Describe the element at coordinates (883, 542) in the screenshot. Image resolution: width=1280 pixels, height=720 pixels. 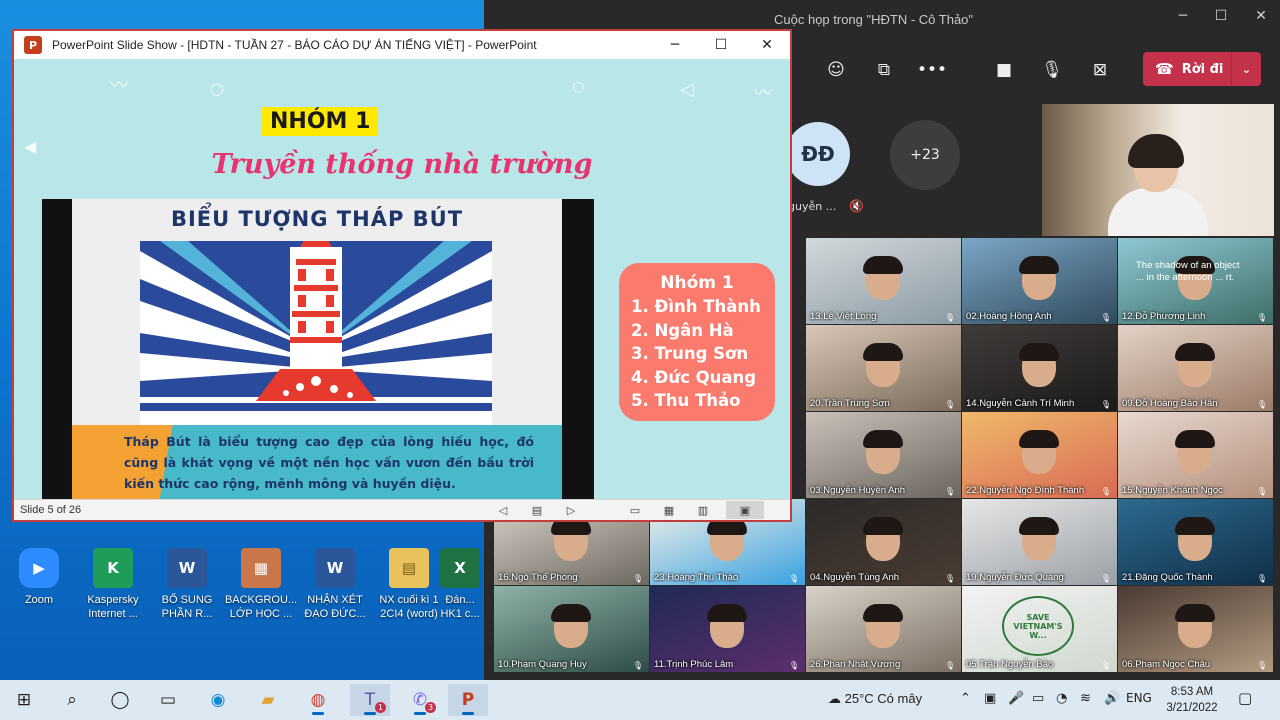
I see `participant-tile: 04.Nguyễn Tùng Anh 🎙` at that location.